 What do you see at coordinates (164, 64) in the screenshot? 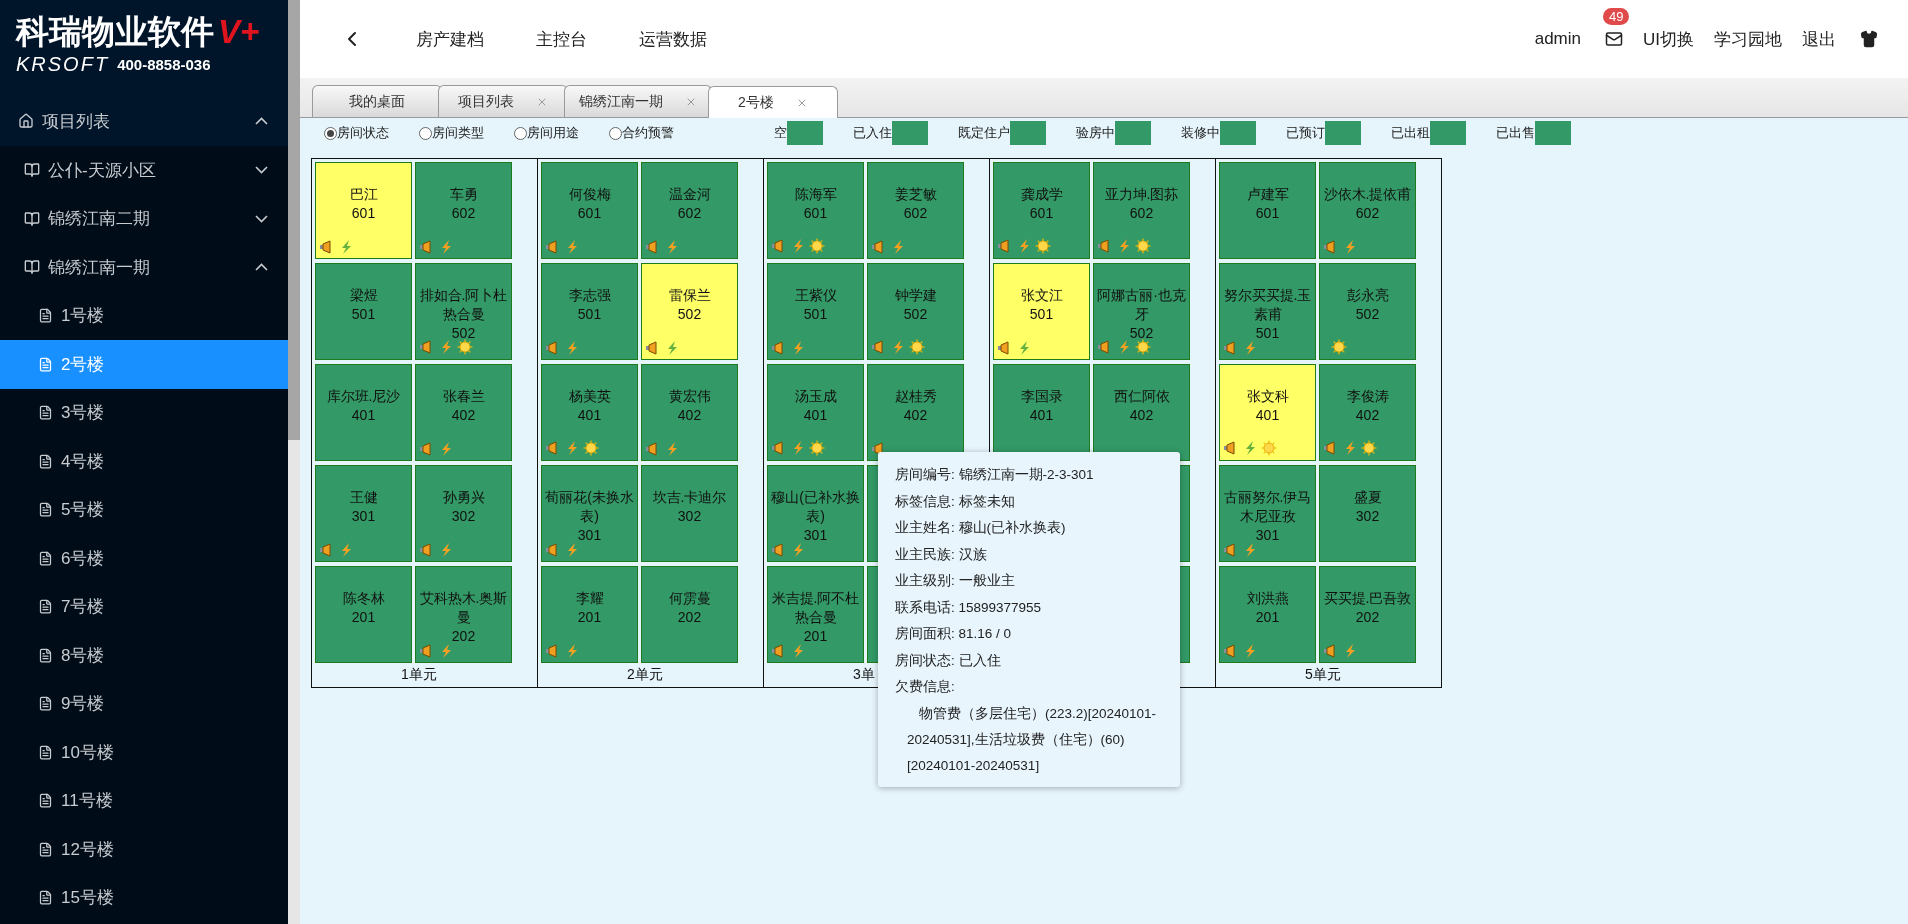
I see `logo-phone: 400-8858-036` at bounding box center [164, 64].